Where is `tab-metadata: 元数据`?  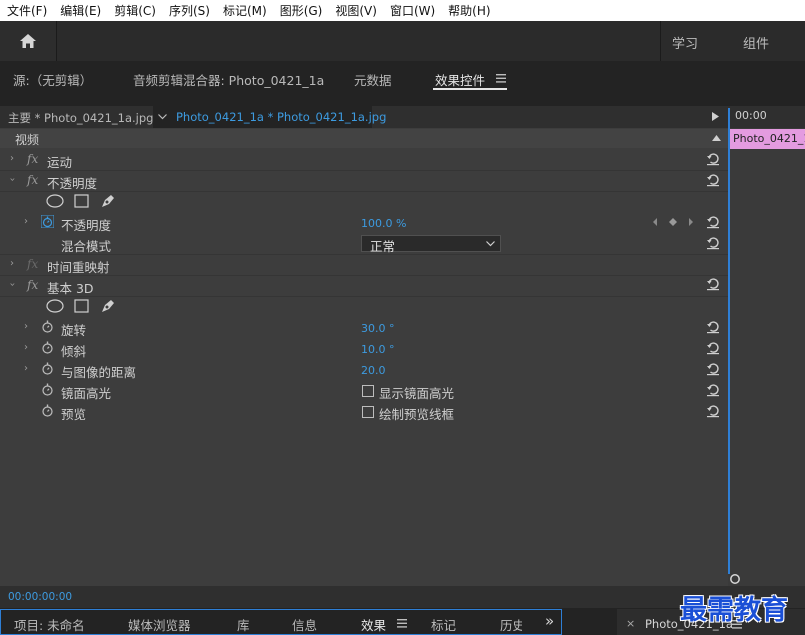 tab-metadata: 元数据 is located at coordinates (373, 79).